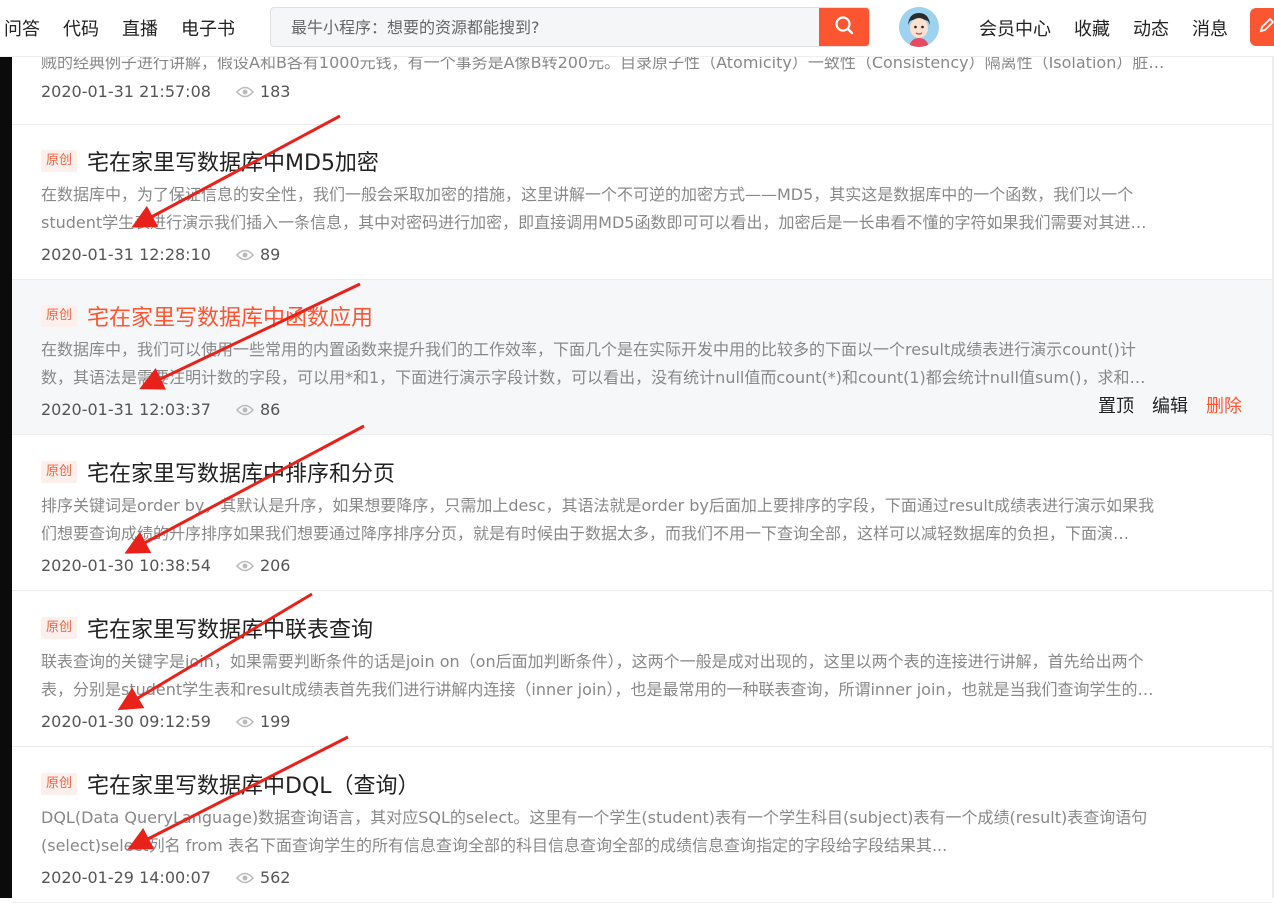 The width and height of the screenshot is (1274, 903). Describe the element at coordinates (126, 877) in the screenshot. I see `article-date: 2020-01-29 14:00:07` at that location.